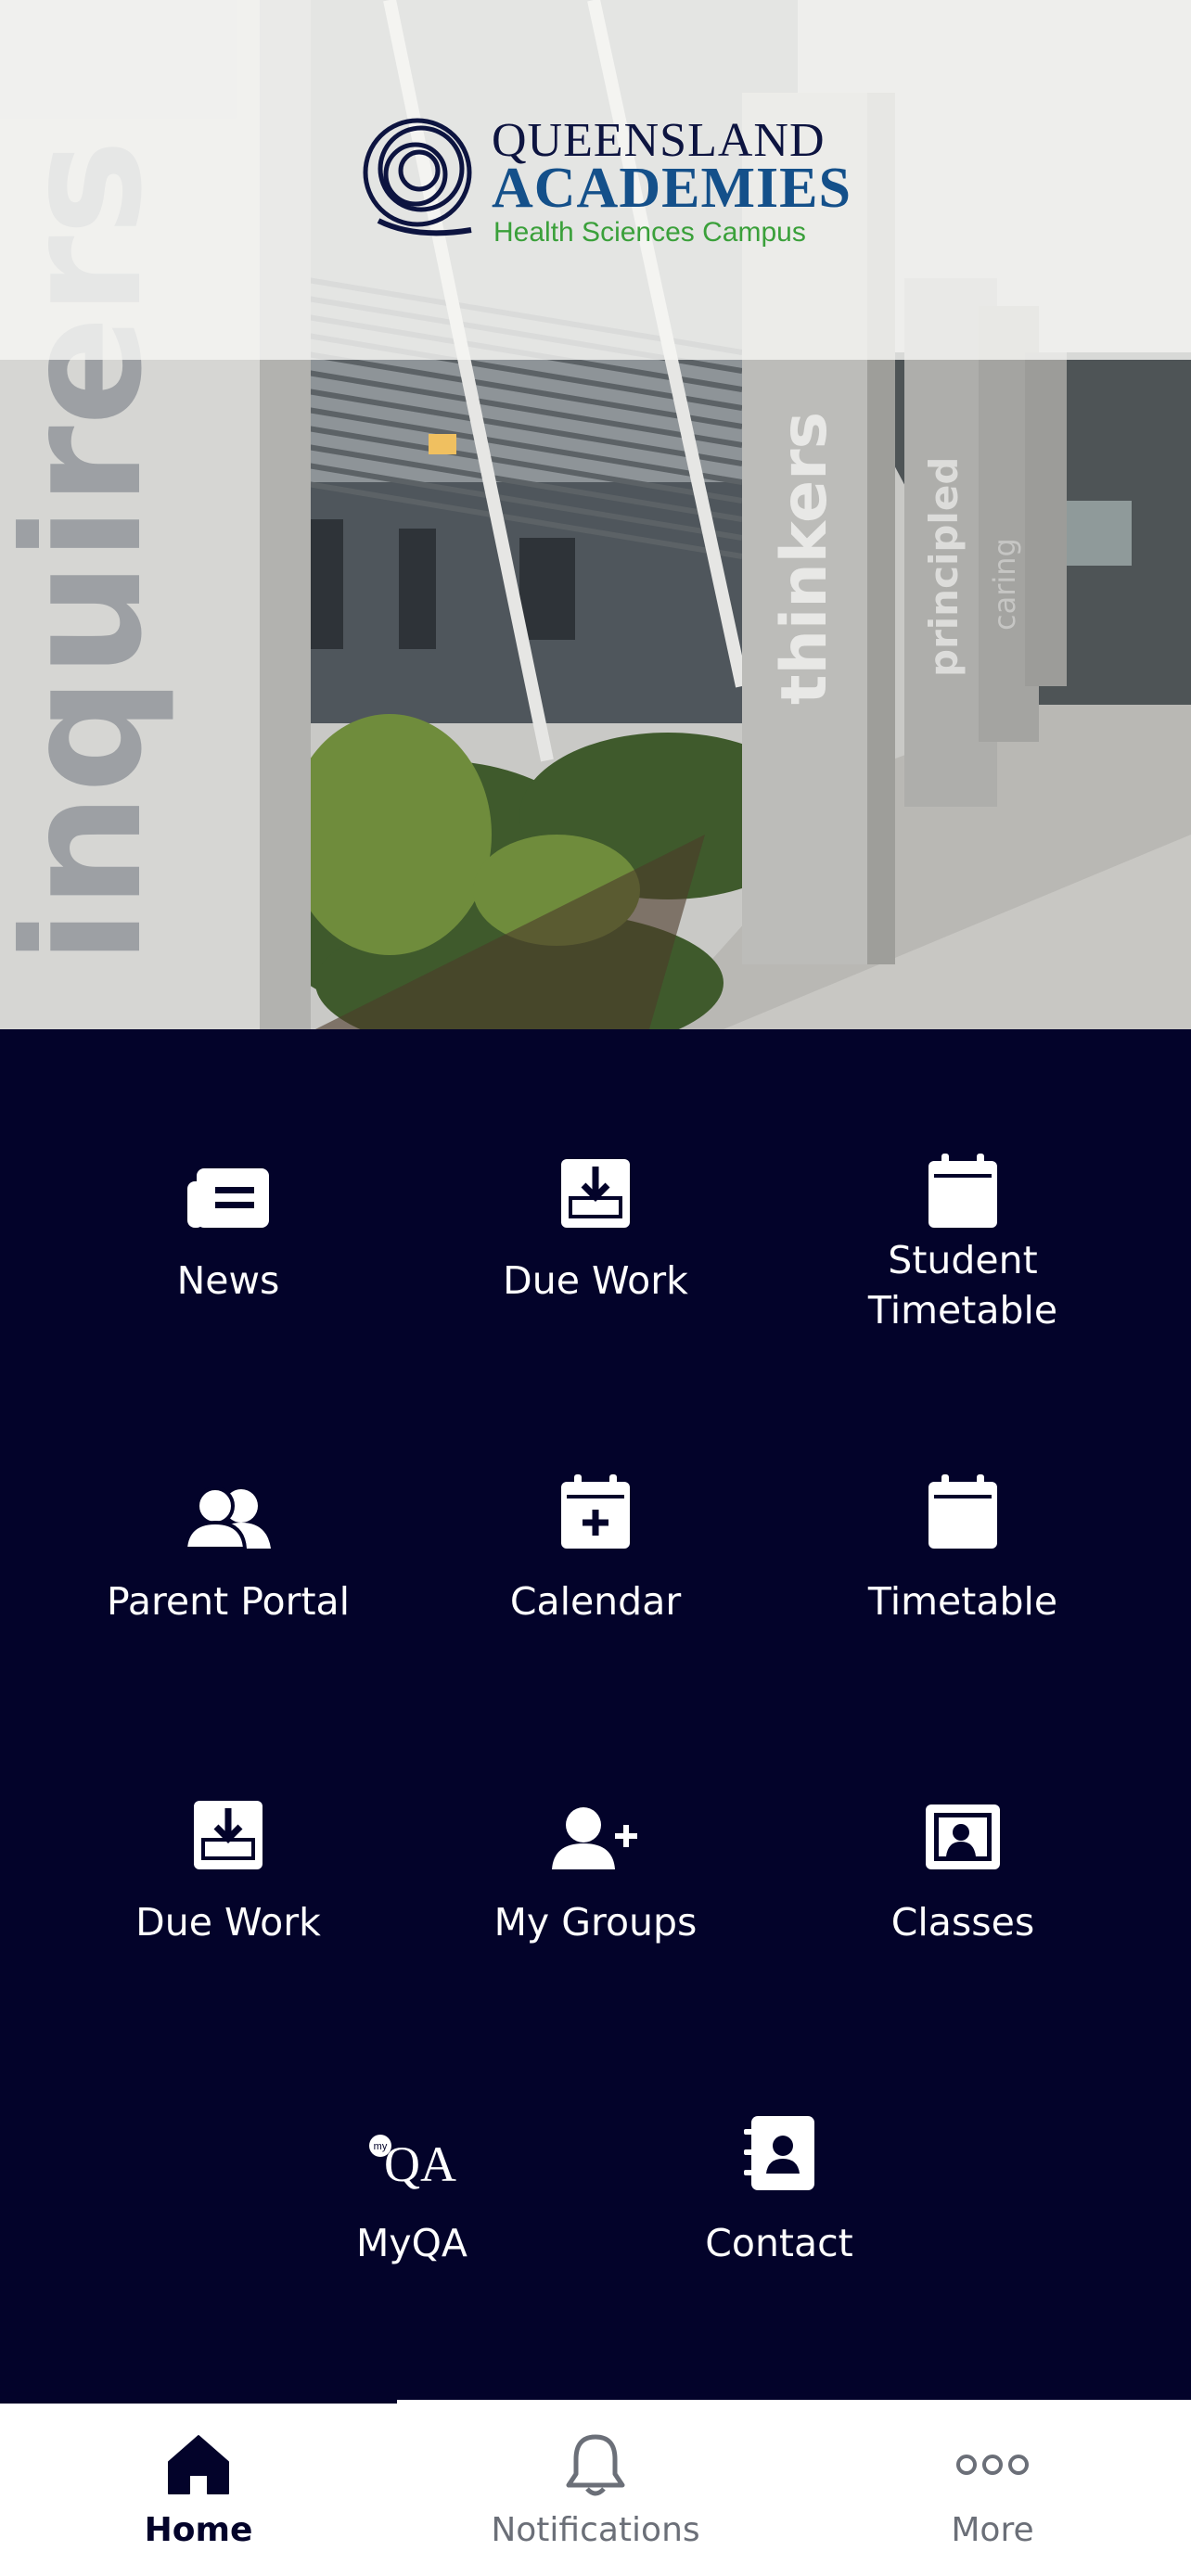 This screenshot has width=1191, height=2576. Describe the element at coordinates (804, 558) in the screenshot. I see `pillar-word-thinkers: thinkers` at that location.